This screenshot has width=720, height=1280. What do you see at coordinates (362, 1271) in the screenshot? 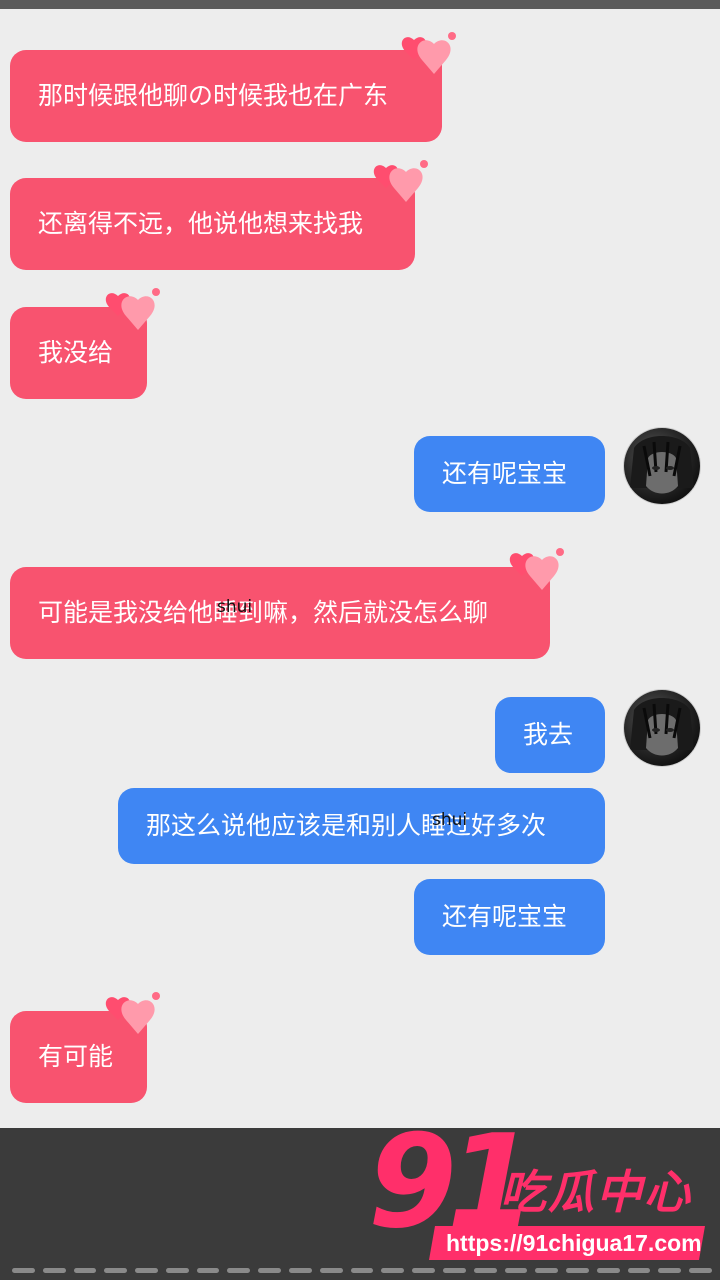
I see `video-progress-dashes` at bounding box center [362, 1271].